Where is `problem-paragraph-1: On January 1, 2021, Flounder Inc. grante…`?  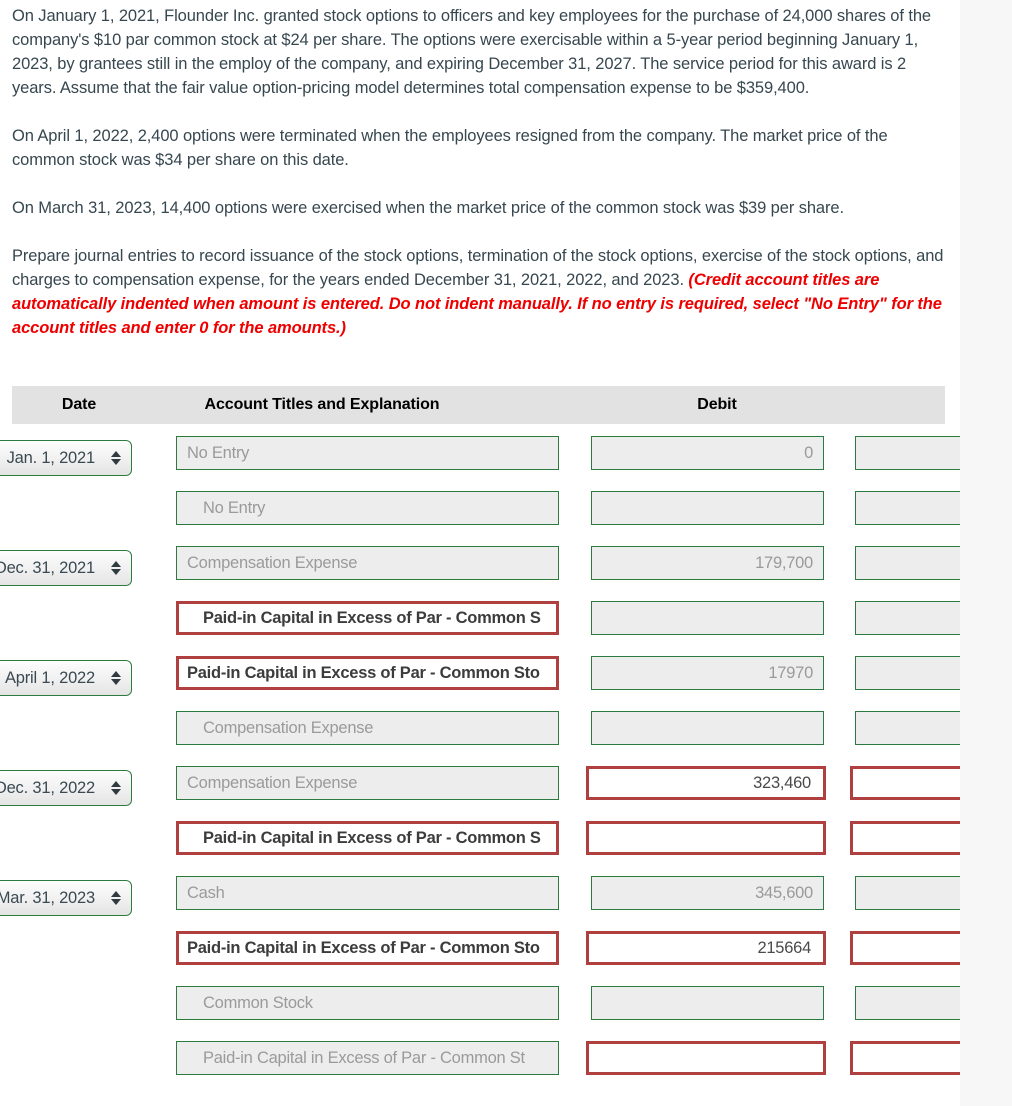 problem-paragraph-1: On January 1, 2021, Flounder Inc. grante… is located at coordinates (471, 52).